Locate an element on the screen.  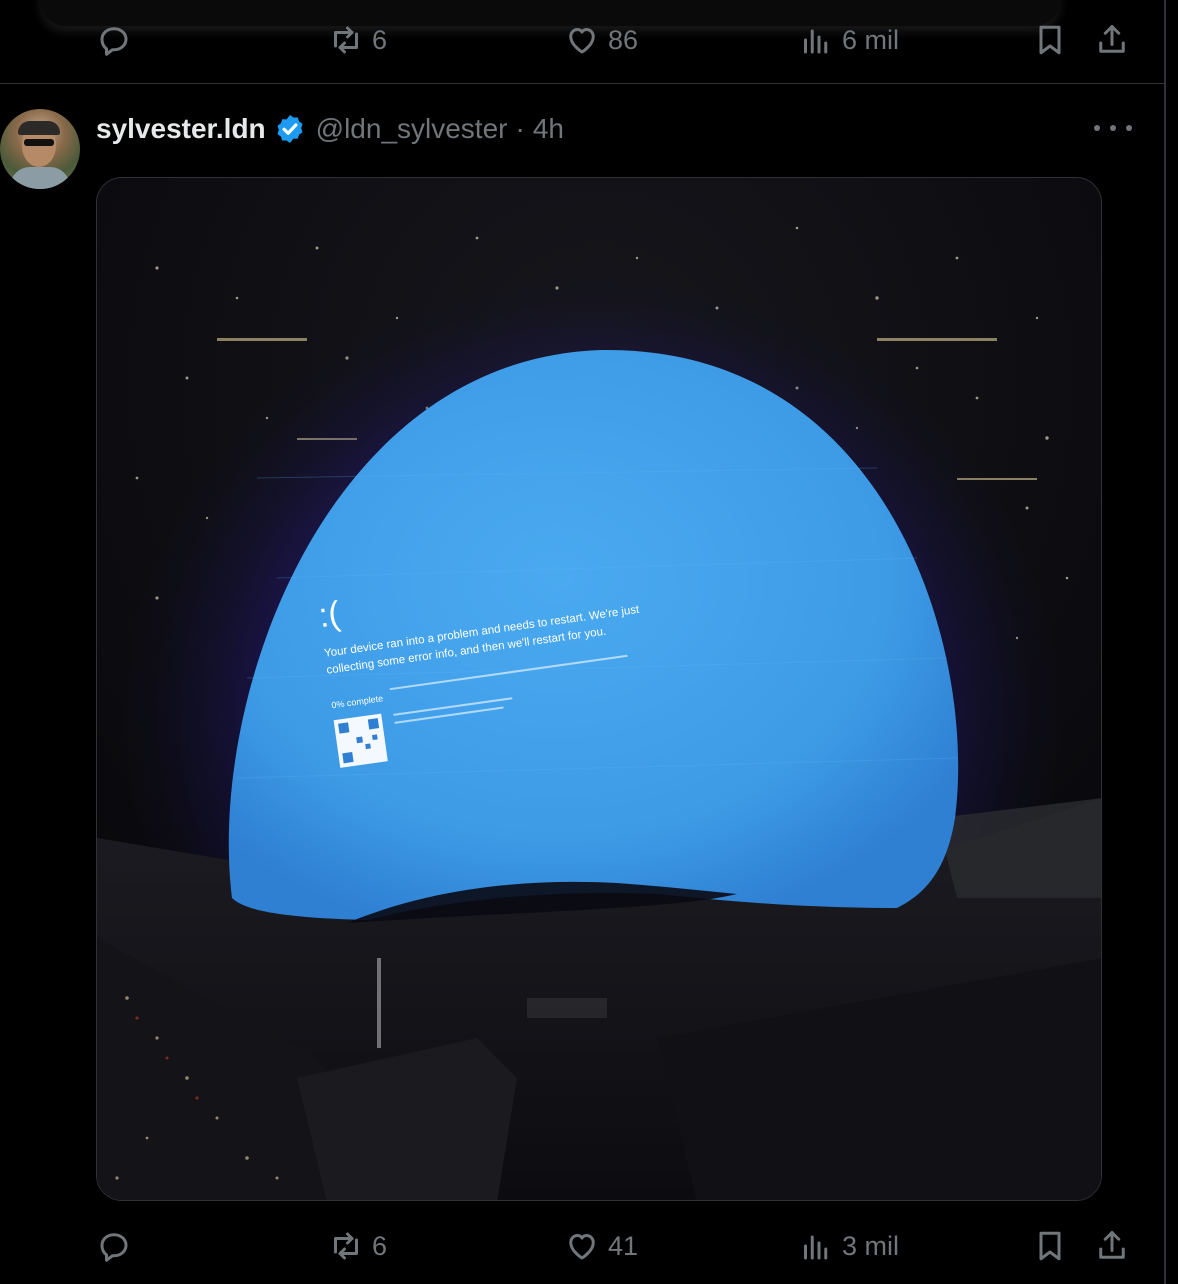
more-options-button is located at coordinates (1113, 128).